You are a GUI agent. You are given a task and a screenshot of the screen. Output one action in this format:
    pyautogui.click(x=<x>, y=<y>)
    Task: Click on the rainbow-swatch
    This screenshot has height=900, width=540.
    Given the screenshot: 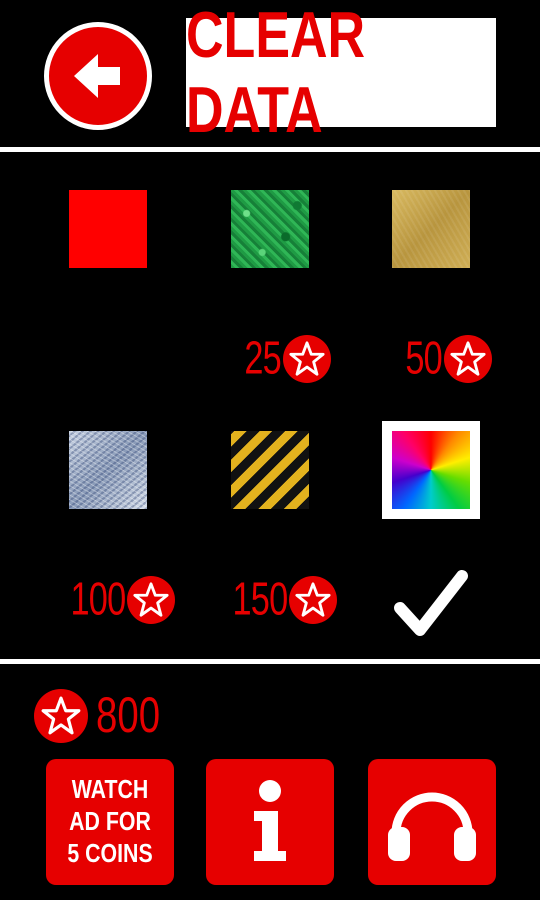 What is the action you would take?
    pyautogui.click(x=431, y=470)
    